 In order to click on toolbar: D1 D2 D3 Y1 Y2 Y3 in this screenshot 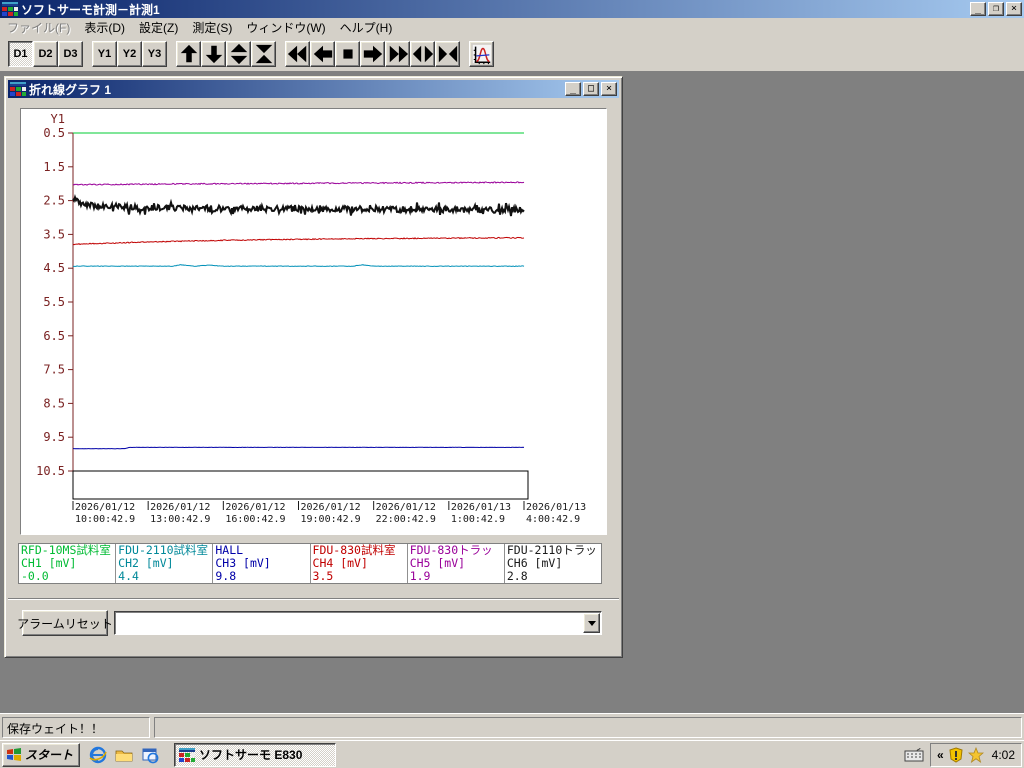, I will do `click(512, 54)`.